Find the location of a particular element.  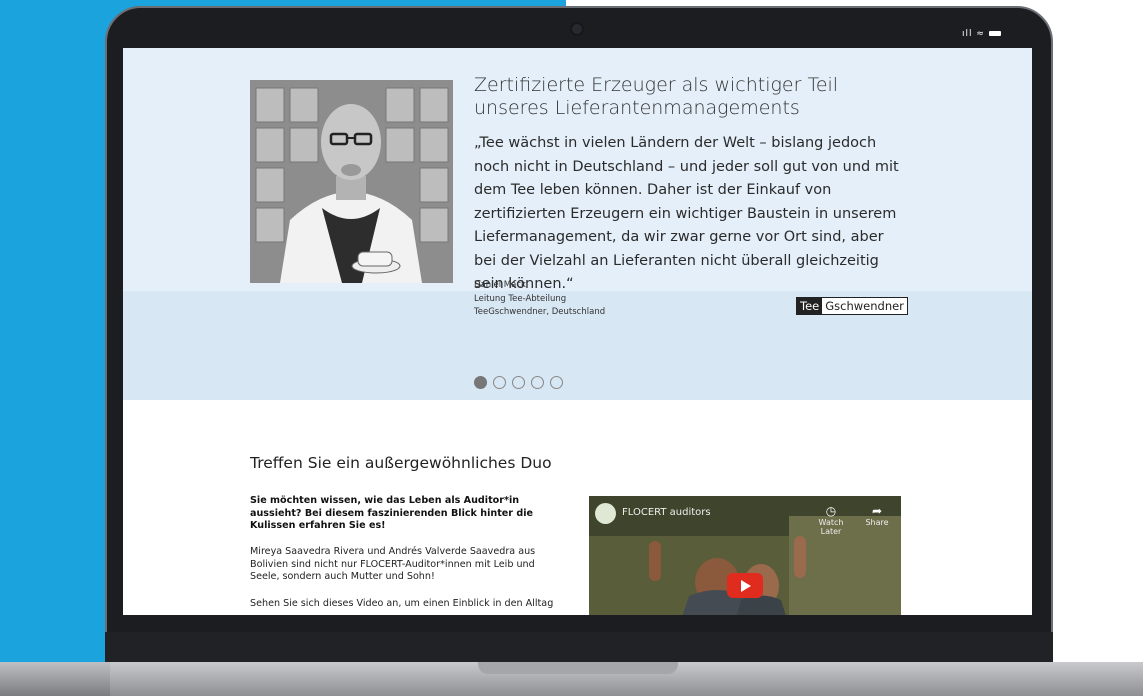

camera-icon is located at coordinates (577, 29).